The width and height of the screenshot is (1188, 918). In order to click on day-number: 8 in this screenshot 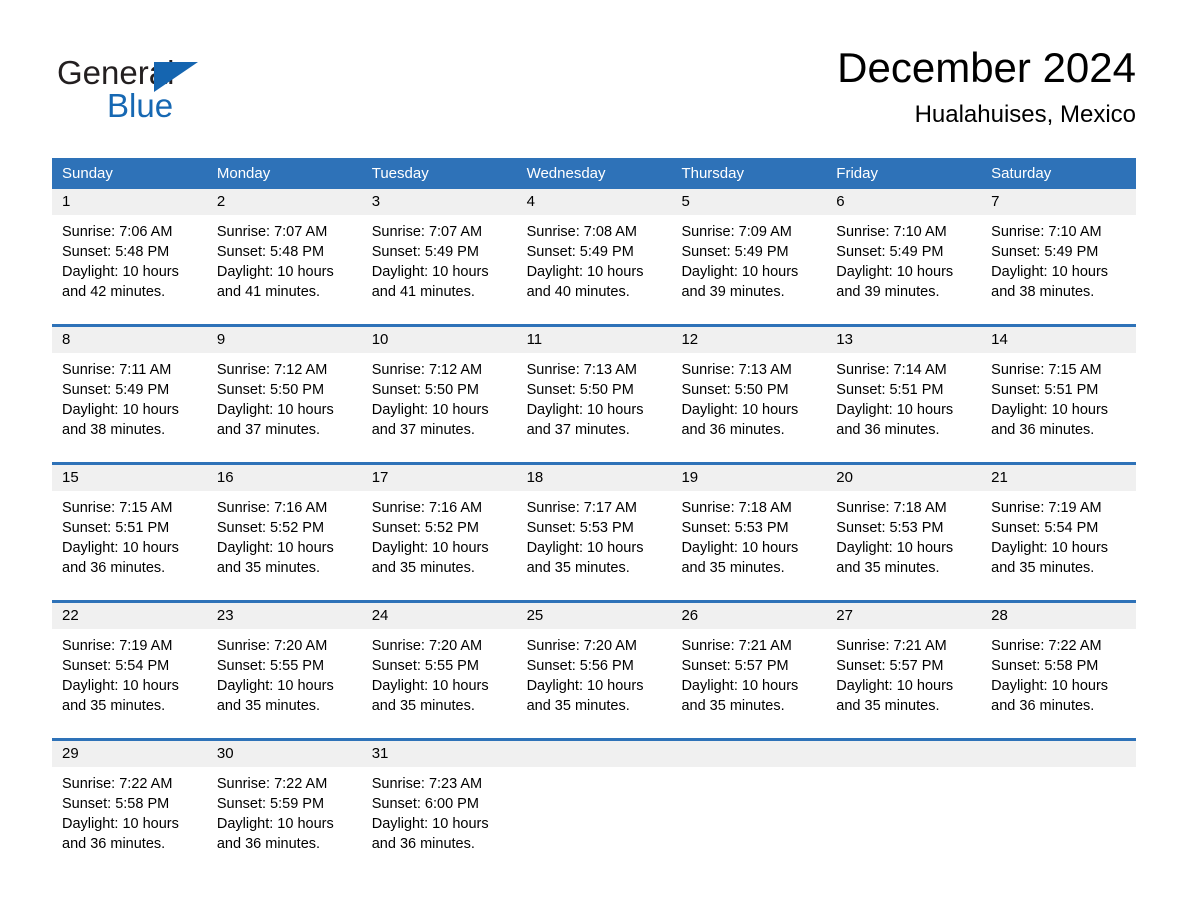, I will do `click(66, 339)`.